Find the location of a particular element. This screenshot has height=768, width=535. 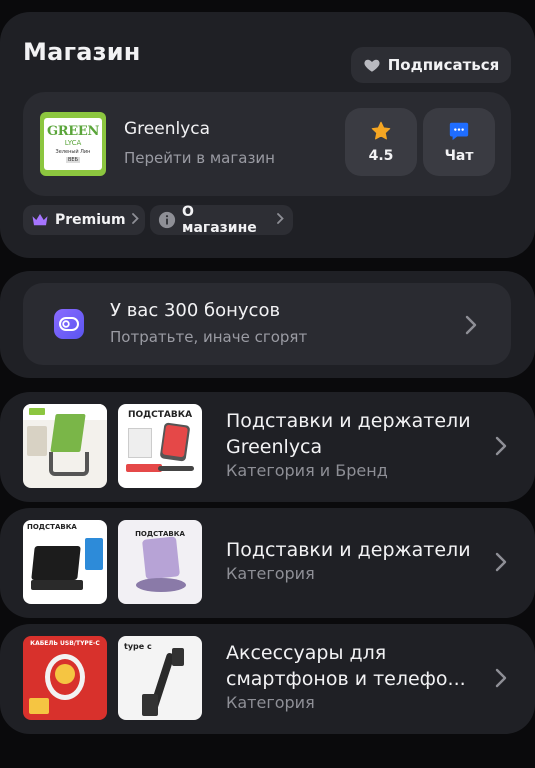

store-logo: GREEN LYCA Зеленый Лин ВЕБ is located at coordinates (73, 144).